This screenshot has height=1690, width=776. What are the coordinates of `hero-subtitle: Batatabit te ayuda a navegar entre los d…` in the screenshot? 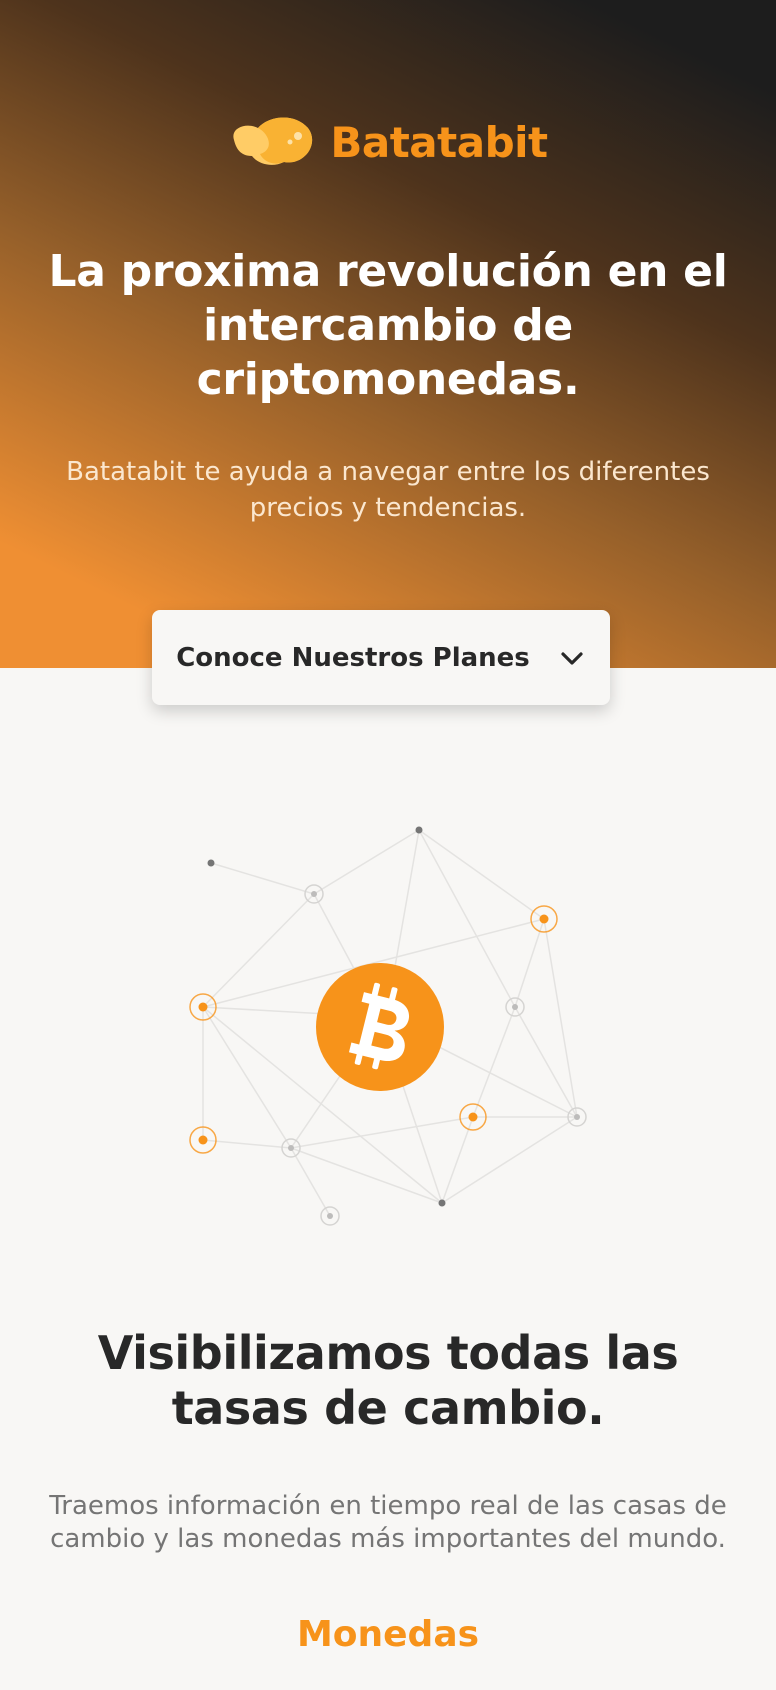 It's located at (388, 490).